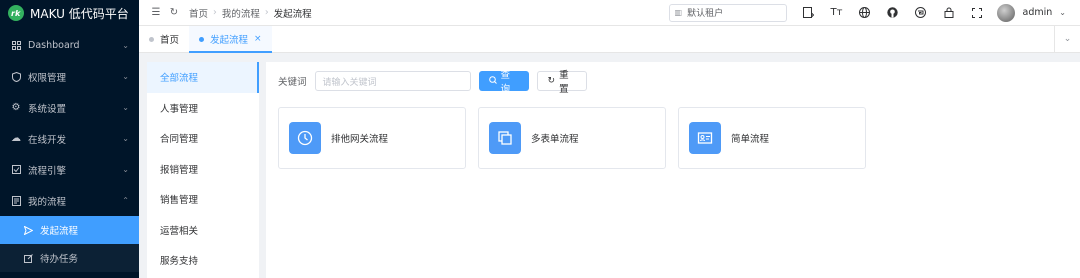 The height and width of the screenshot is (278, 1080). I want to click on gear-icon: ⚙, so click(16, 107).